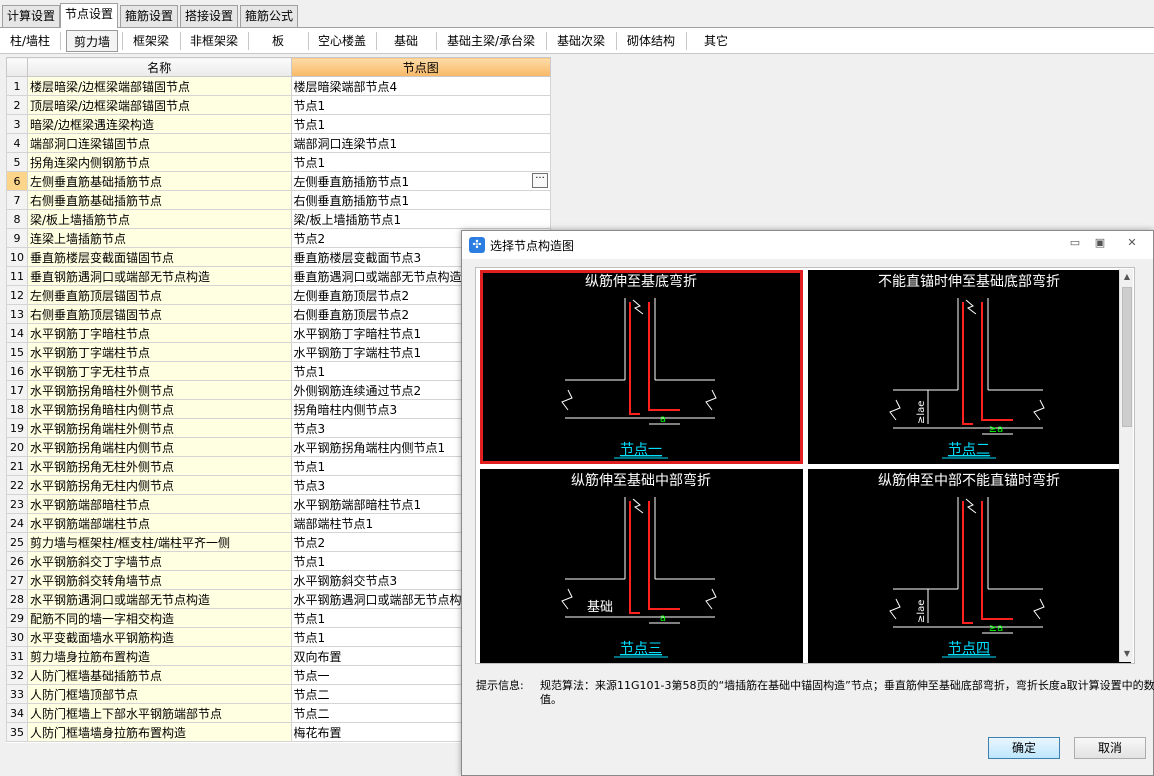 This screenshot has width=1154, height=776. What do you see at coordinates (209, 16) in the screenshot?
I see `tab-lap-settings: 搭接设置` at bounding box center [209, 16].